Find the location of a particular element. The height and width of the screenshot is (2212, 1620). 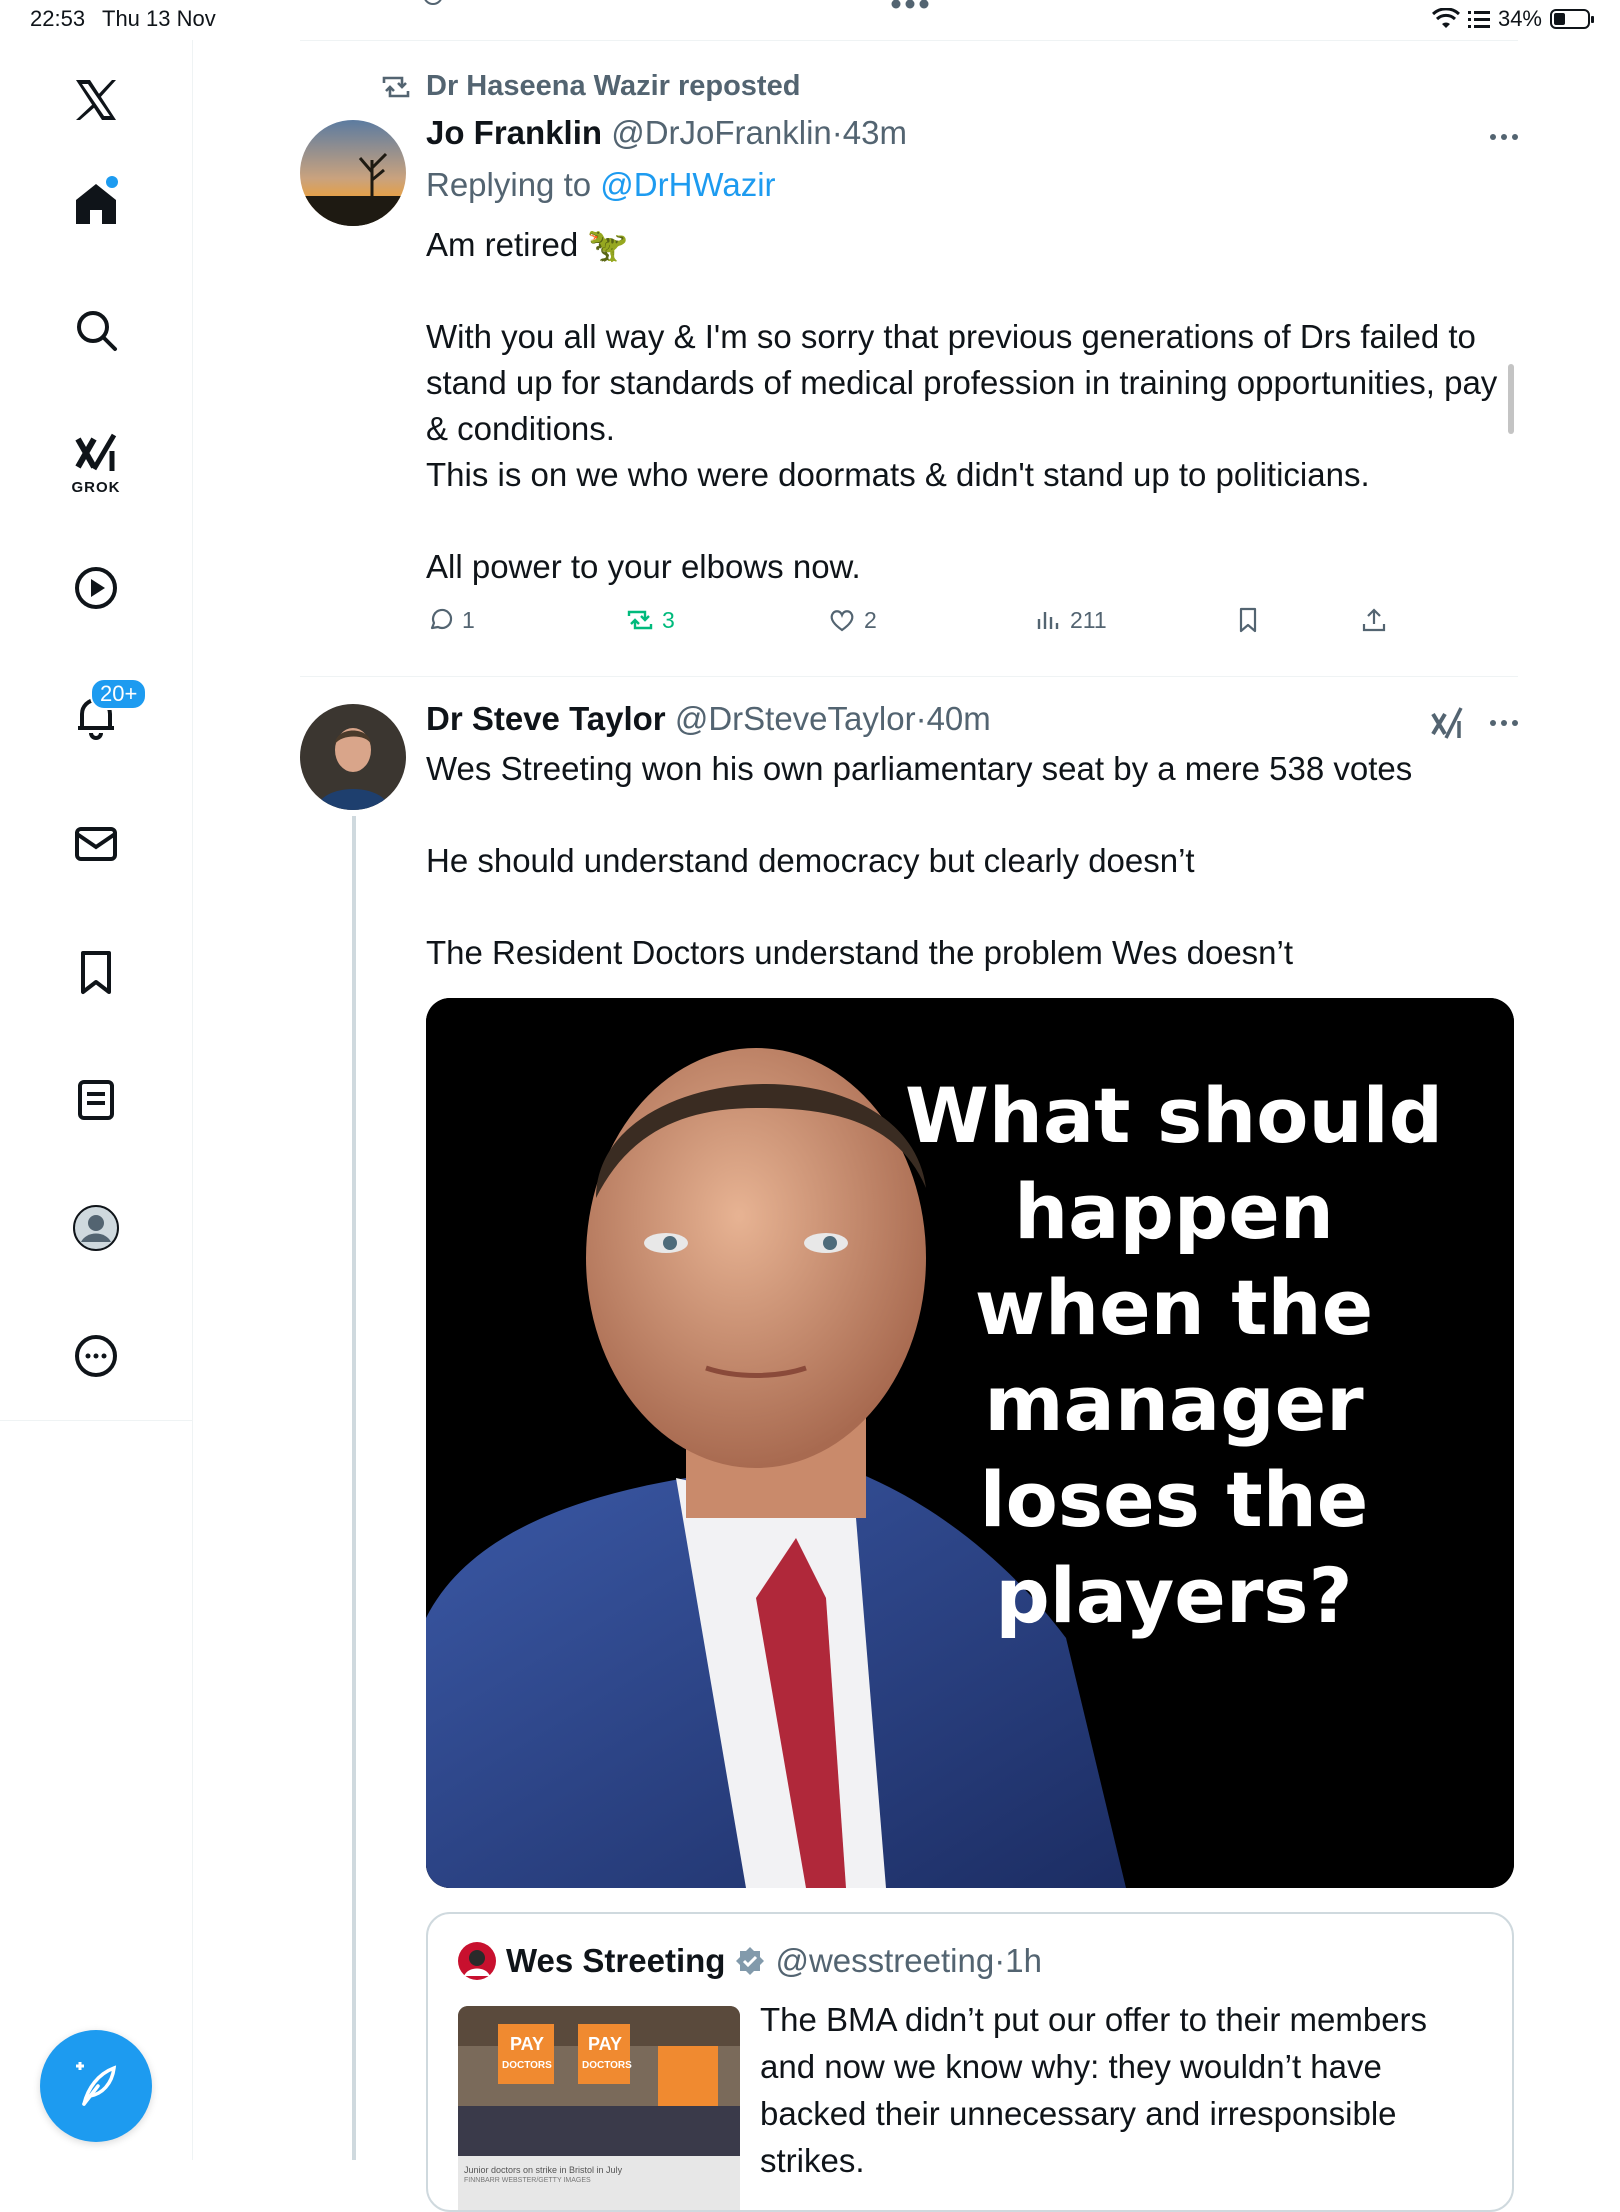

nav-bookmarks is located at coordinates (96, 972).